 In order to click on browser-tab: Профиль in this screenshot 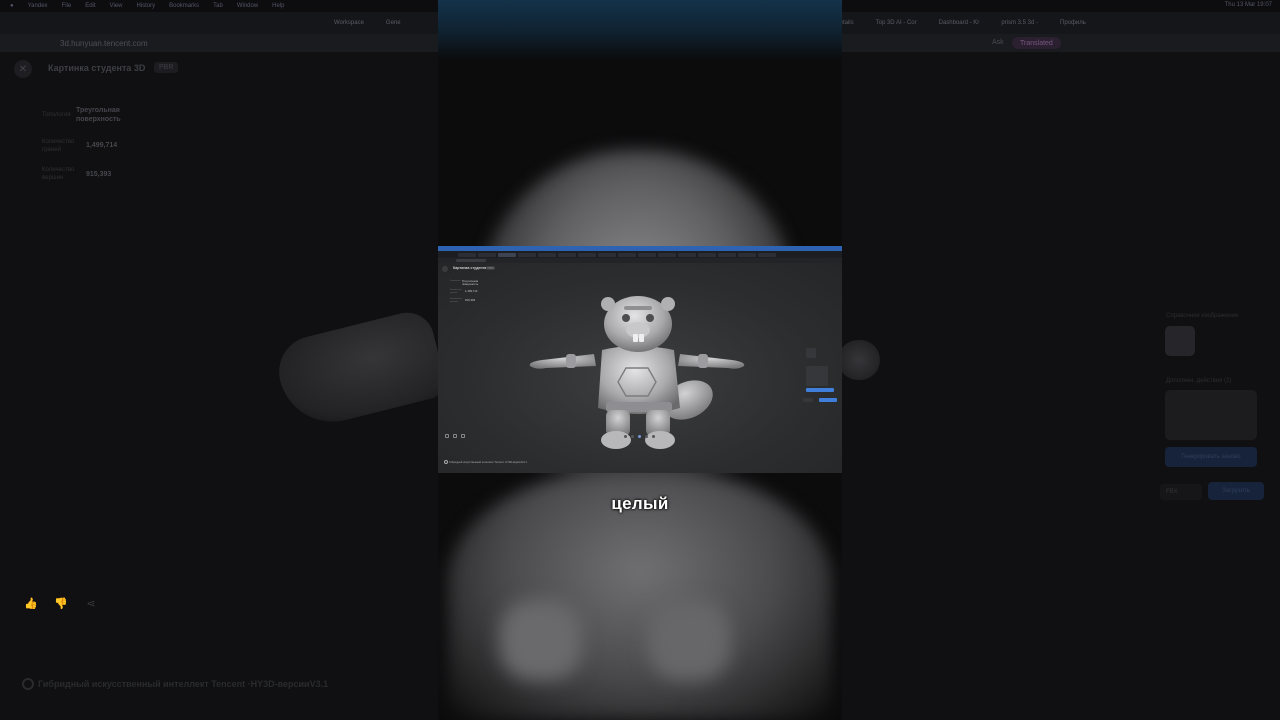, I will do `click(1073, 23)`.